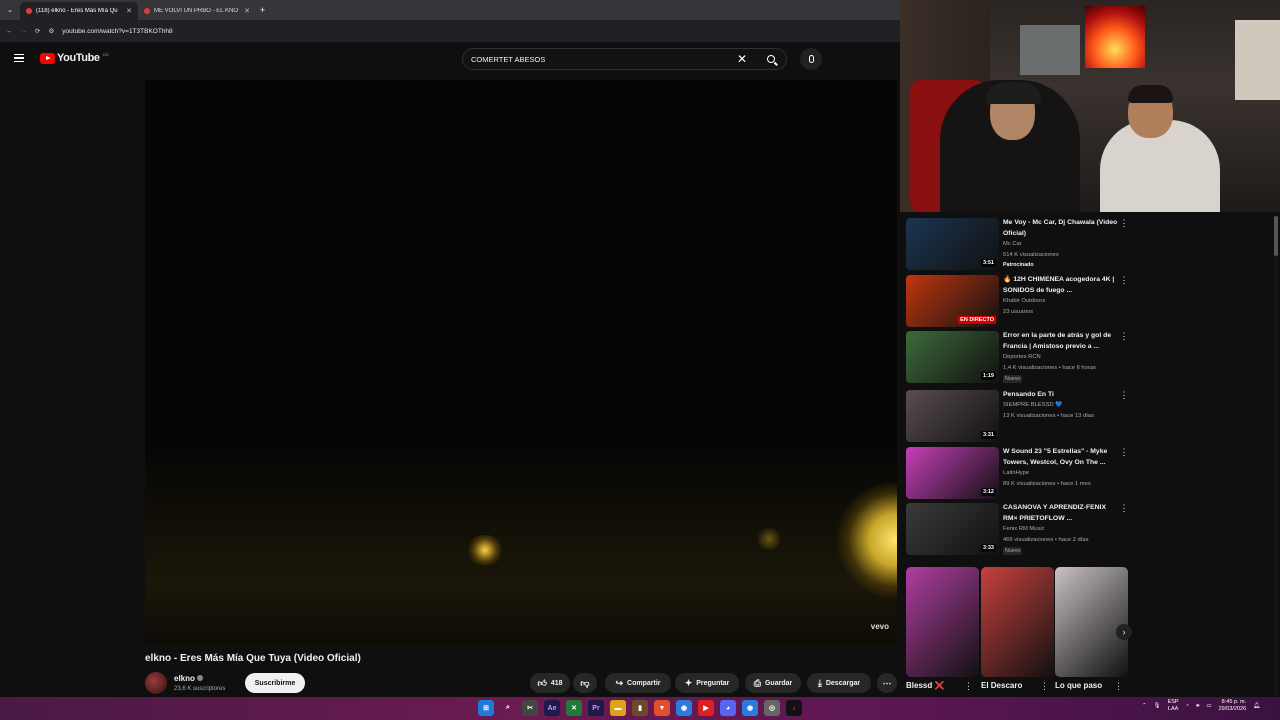 The image size is (1280, 720). I want to click on brave-icon: ▼, so click(662, 708).